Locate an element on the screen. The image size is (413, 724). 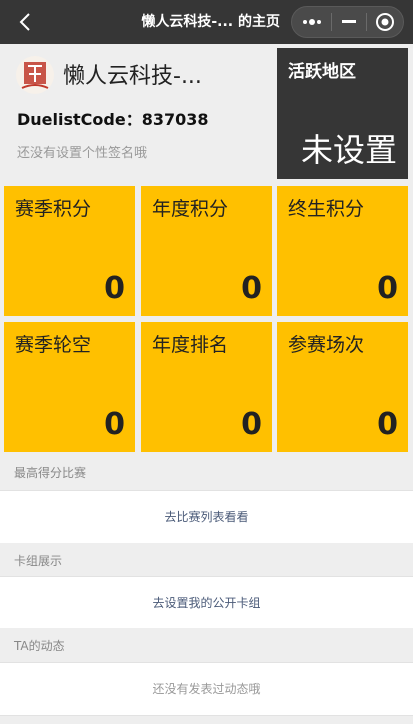
stat-tile-season-points: 赛季积分 0 is located at coordinates (69, 251).